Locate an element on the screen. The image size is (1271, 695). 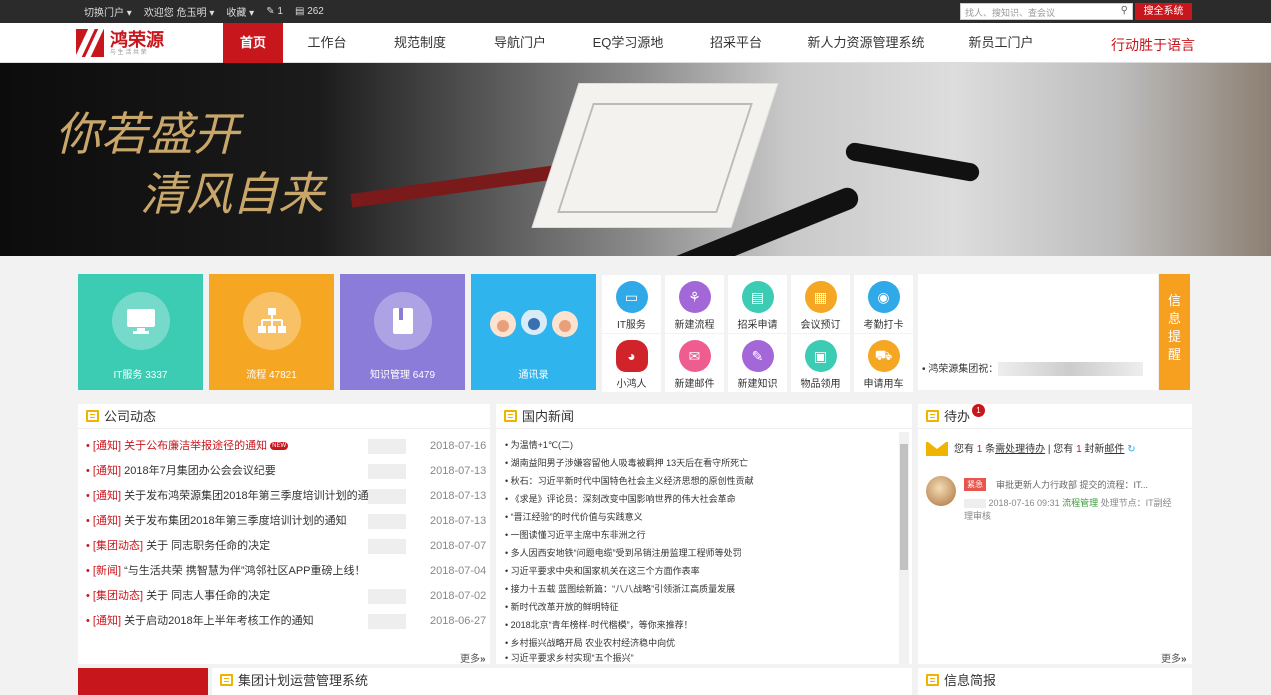
news-row: • [通知] 关于发布集团2018年第三季度培训计划的通知 2018-07-13 is located at coordinates (286, 521).